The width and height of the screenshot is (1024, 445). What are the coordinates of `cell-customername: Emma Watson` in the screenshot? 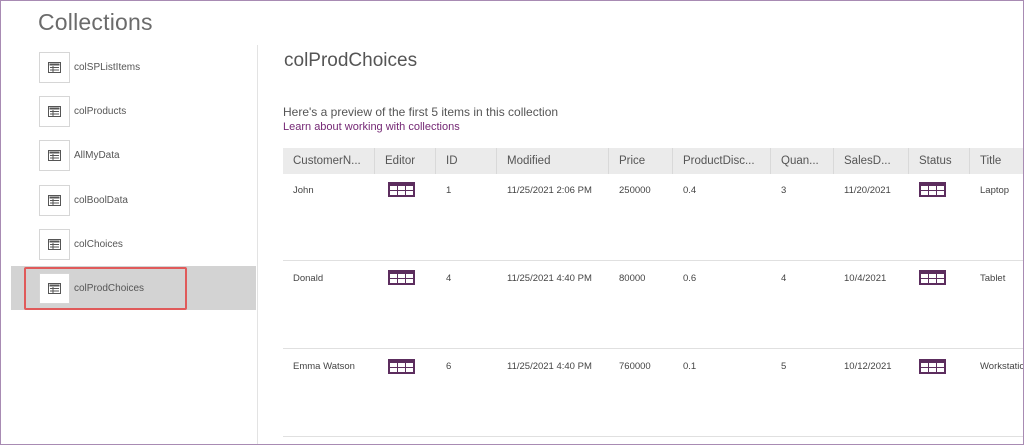 It's located at (324, 366).